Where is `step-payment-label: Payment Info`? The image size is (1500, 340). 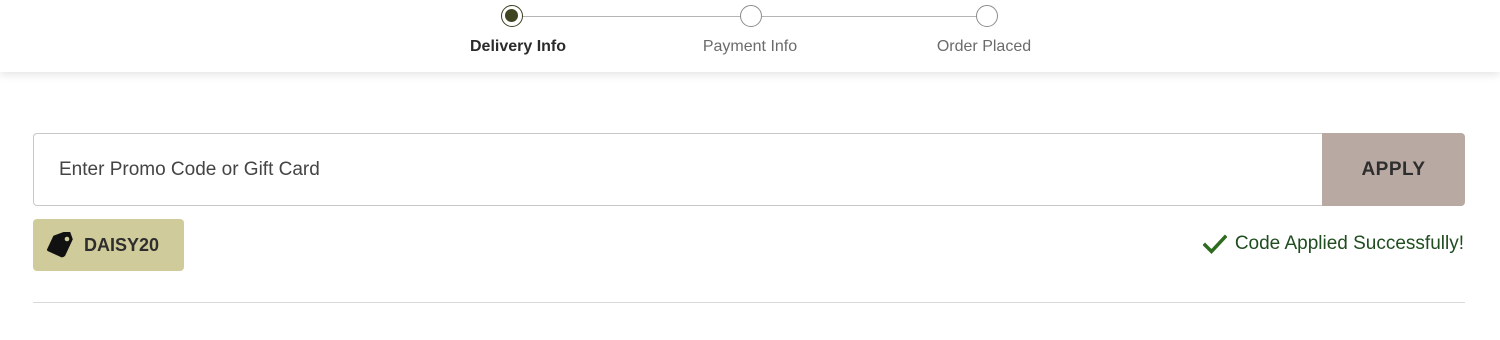
step-payment-label: Payment Info is located at coordinates (750, 47).